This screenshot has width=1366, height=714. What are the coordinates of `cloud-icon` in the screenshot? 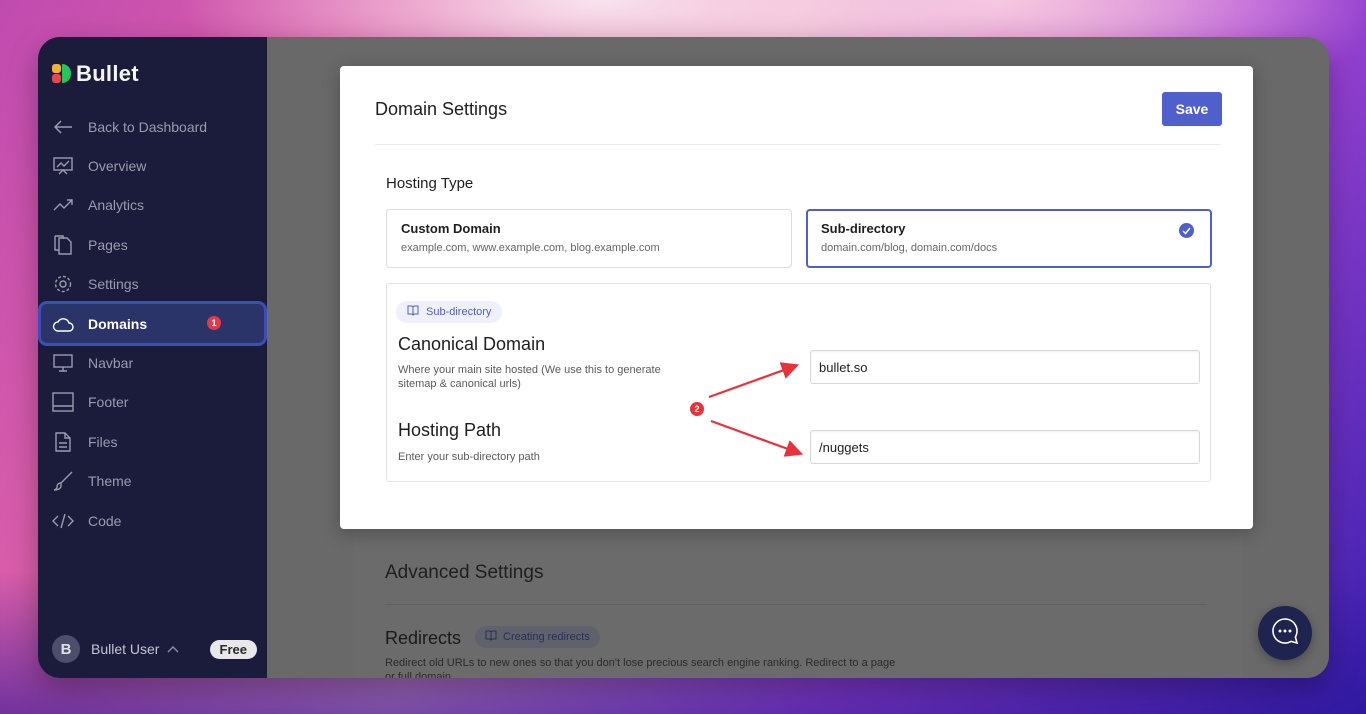 It's located at (63, 324).